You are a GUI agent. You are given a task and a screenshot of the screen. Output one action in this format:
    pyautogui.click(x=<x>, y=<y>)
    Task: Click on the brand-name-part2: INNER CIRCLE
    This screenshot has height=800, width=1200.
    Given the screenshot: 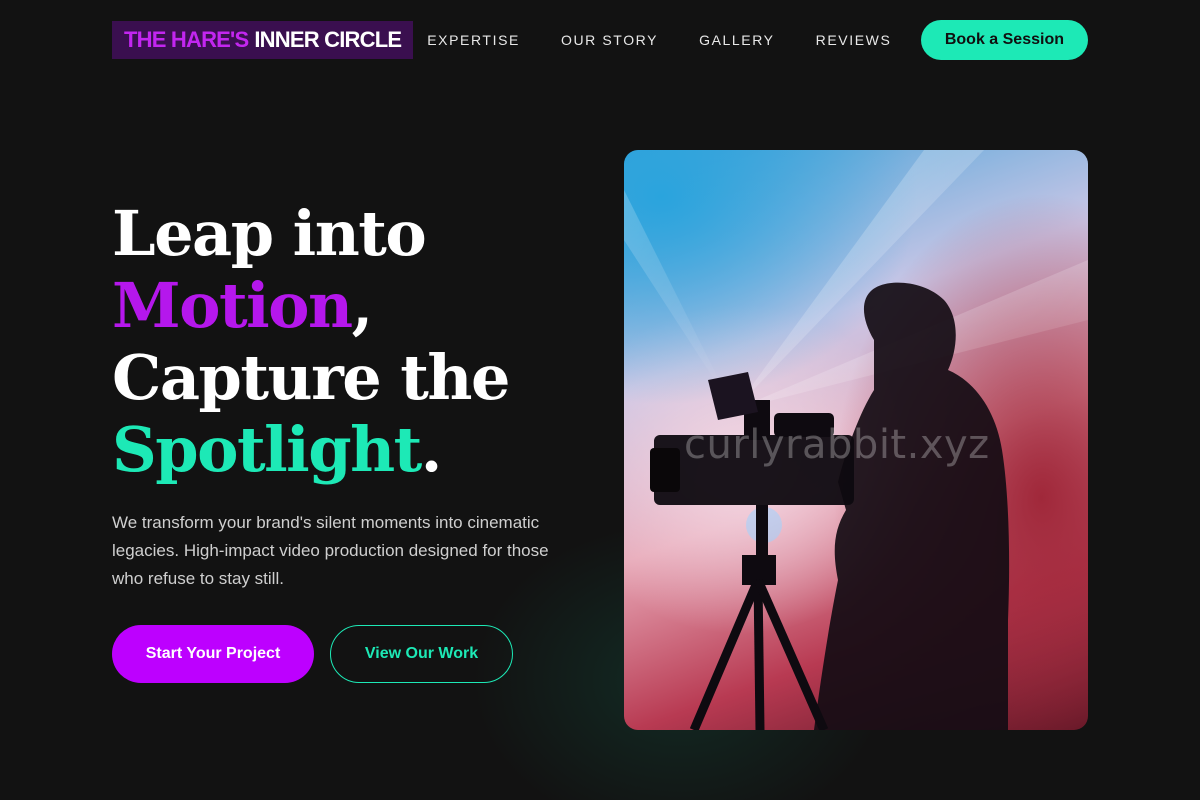 What is the action you would take?
    pyautogui.click(x=328, y=39)
    